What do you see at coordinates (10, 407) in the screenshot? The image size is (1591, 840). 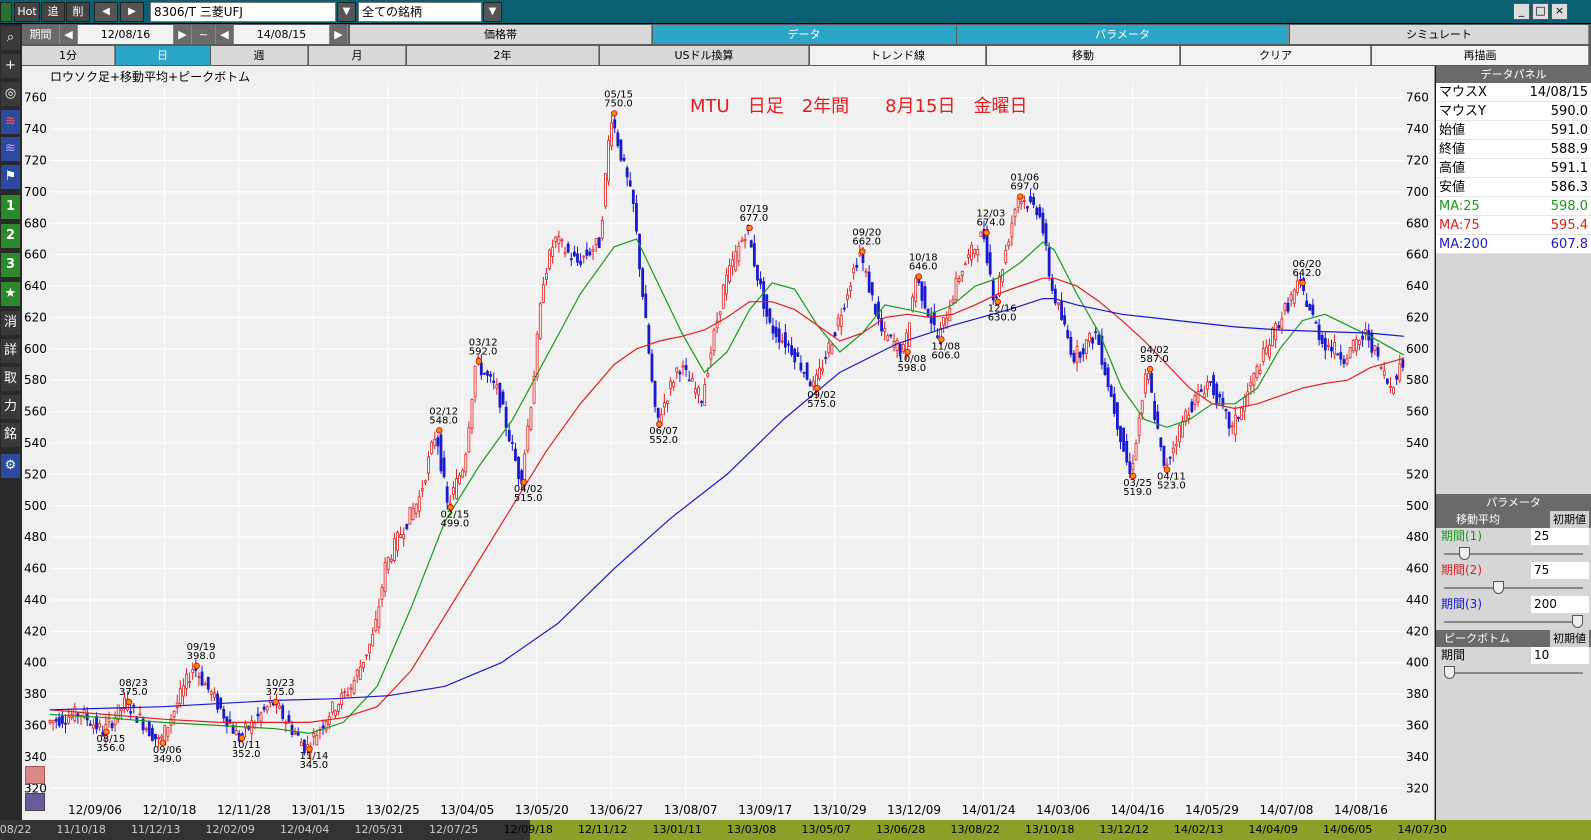 I see `input-button: 力` at bounding box center [10, 407].